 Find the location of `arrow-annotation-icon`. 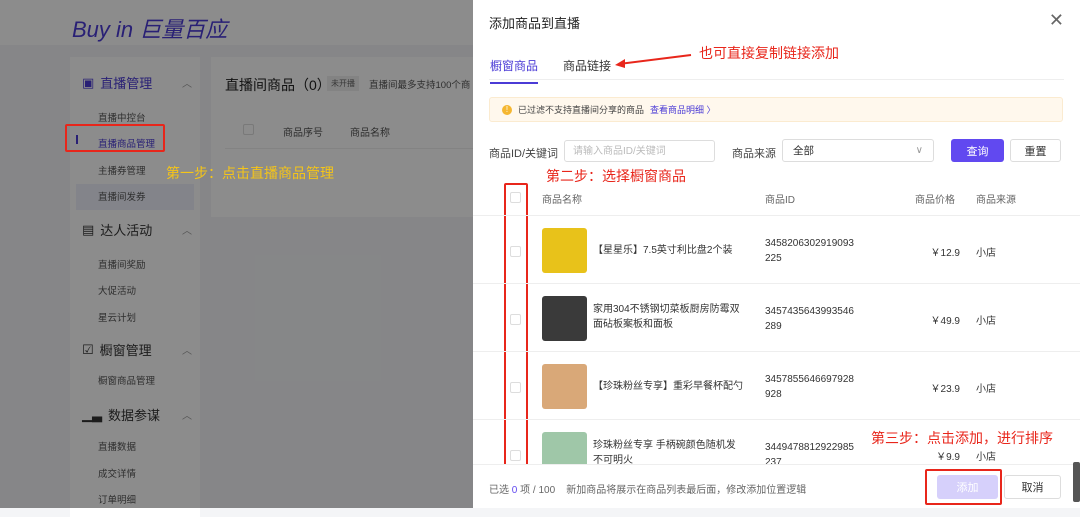

arrow-annotation-icon is located at coordinates (653, 61).